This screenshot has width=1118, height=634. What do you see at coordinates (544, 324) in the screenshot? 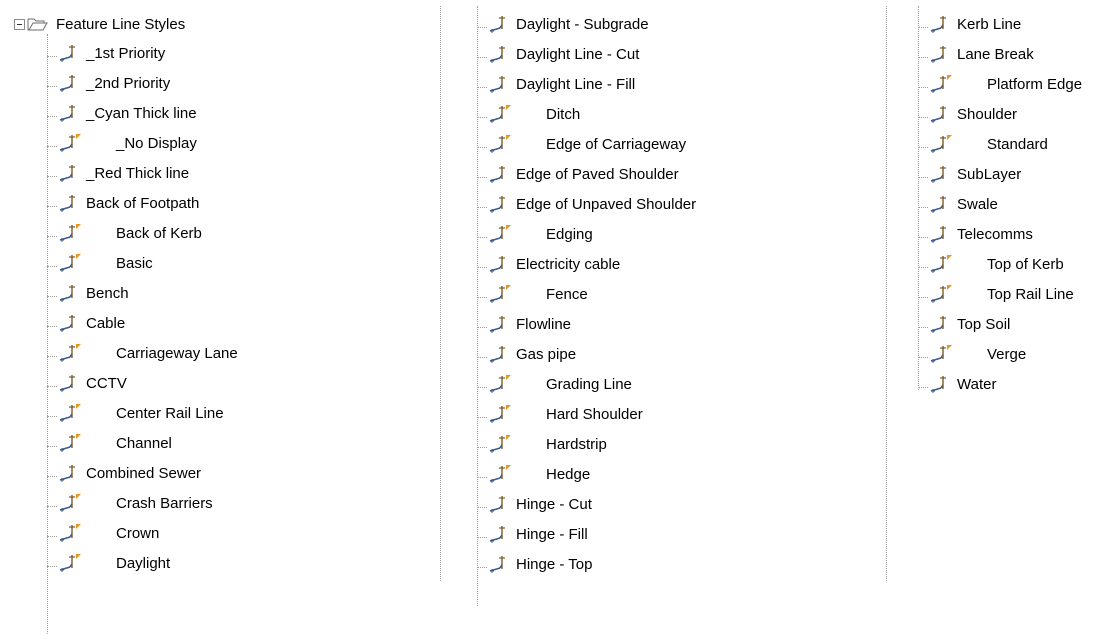
I see `tree-item-label: Flowline` at bounding box center [544, 324].